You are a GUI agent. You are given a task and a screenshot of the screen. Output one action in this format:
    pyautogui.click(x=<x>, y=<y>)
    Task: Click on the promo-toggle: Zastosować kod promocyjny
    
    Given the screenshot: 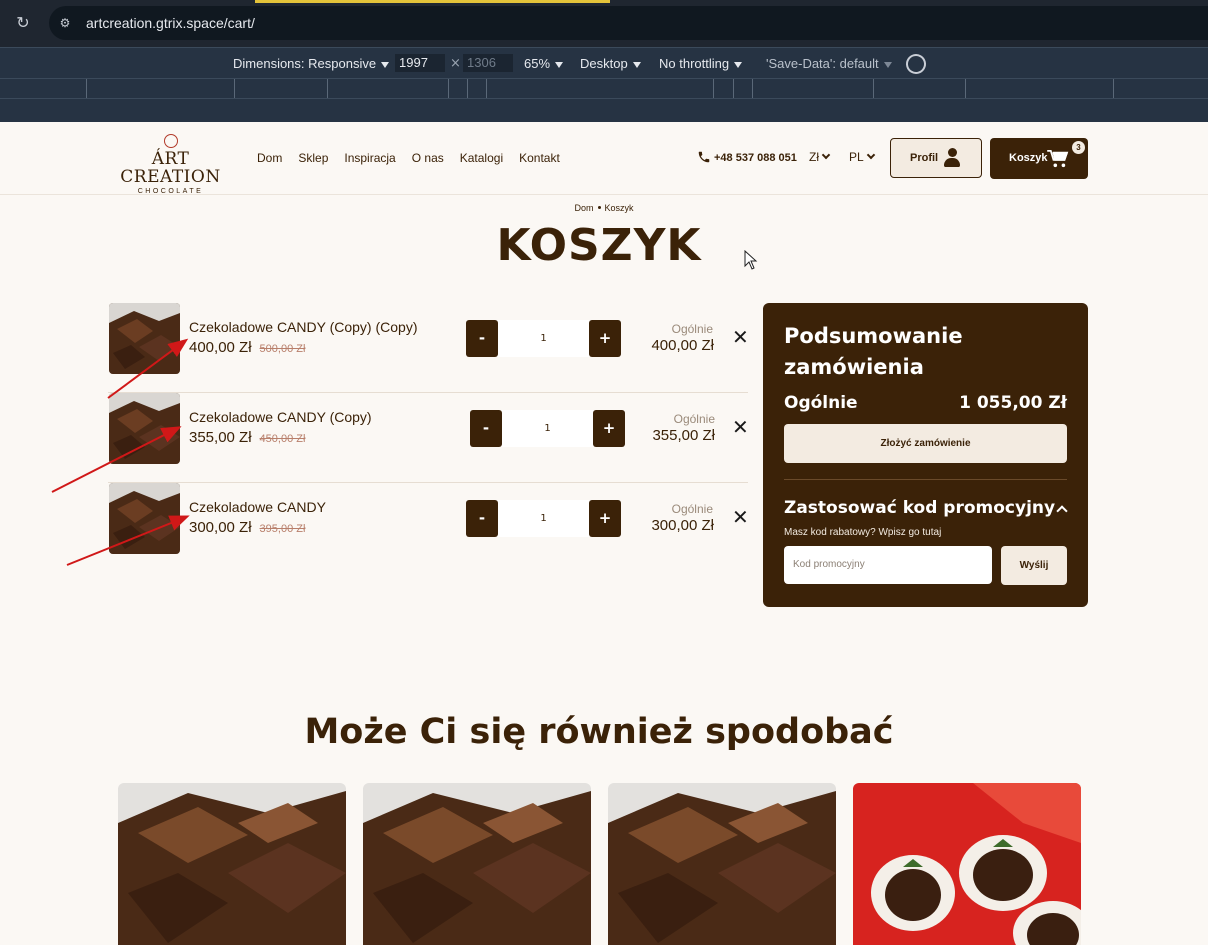 What is the action you would take?
    pyautogui.click(x=919, y=508)
    